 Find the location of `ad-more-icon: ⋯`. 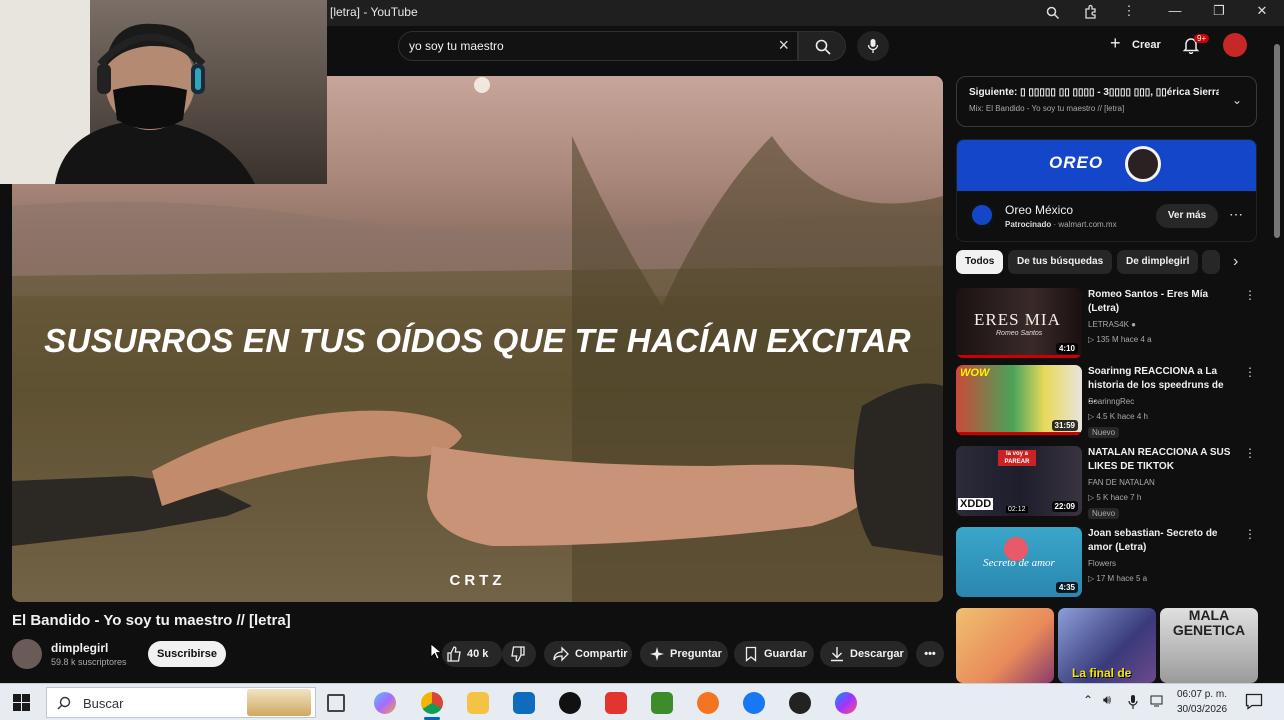

ad-more-icon: ⋯ is located at coordinates (1236, 214).